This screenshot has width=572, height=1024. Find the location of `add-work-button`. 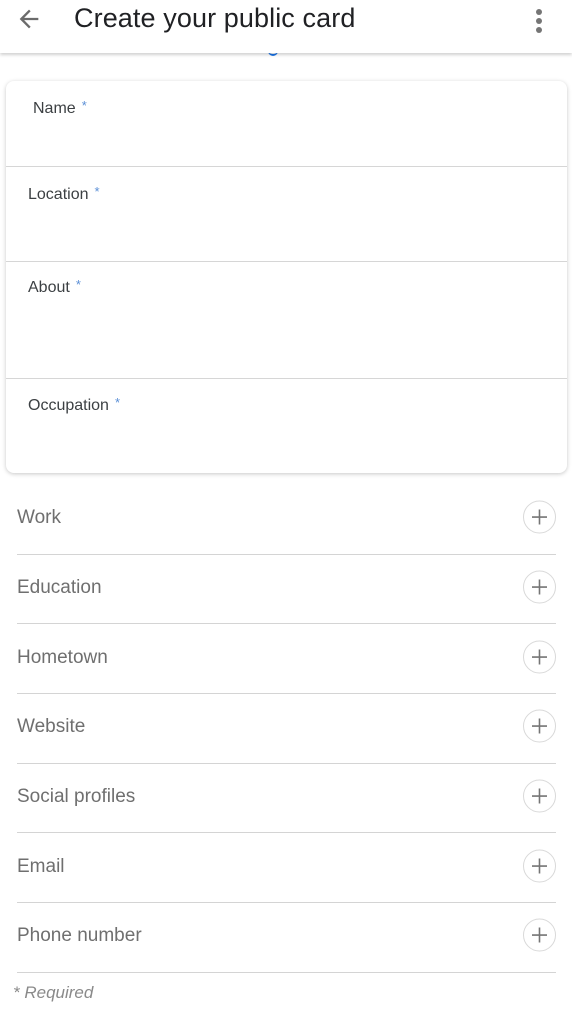

add-work-button is located at coordinates (539, 517).